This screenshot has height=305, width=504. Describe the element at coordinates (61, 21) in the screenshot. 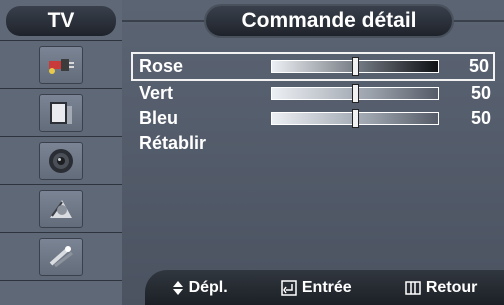

I see `sidebar-header: TV` at that location.